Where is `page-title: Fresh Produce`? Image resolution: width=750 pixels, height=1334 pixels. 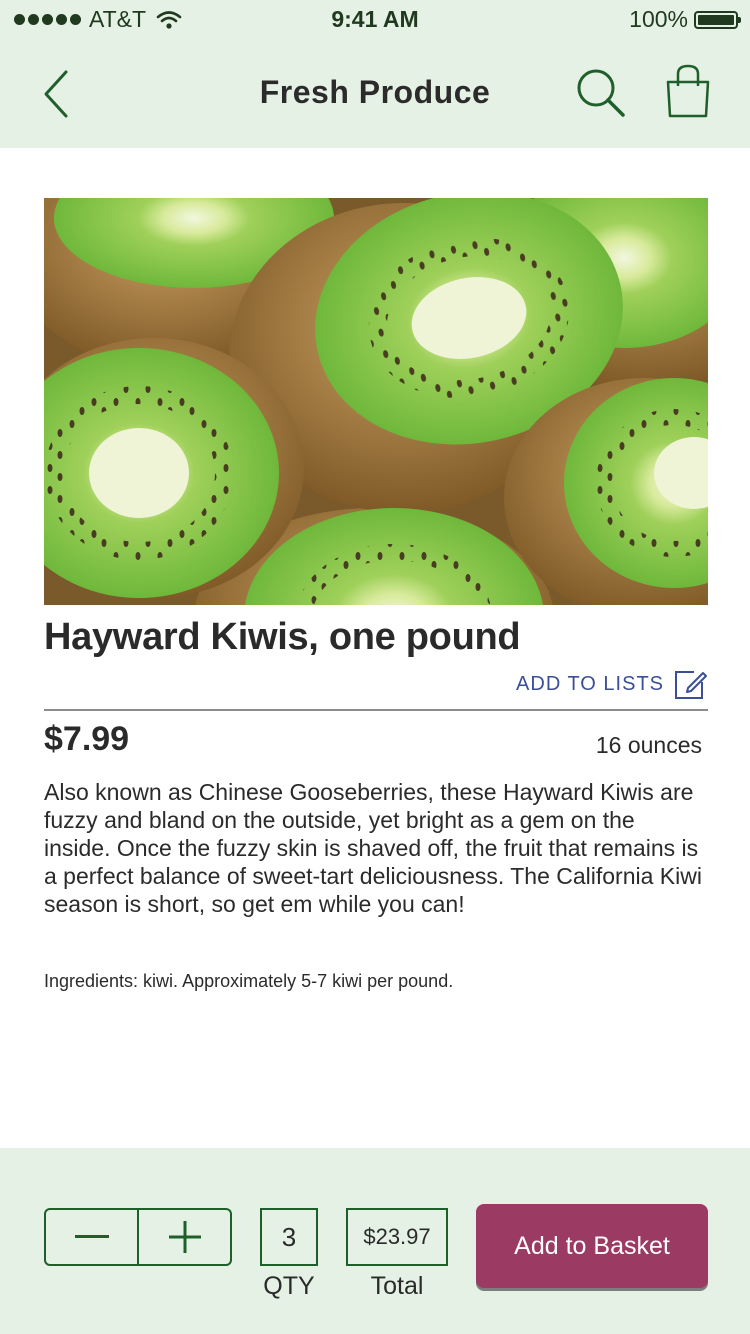 page-title: Fresh Produce is located at coordinates (375, 92).